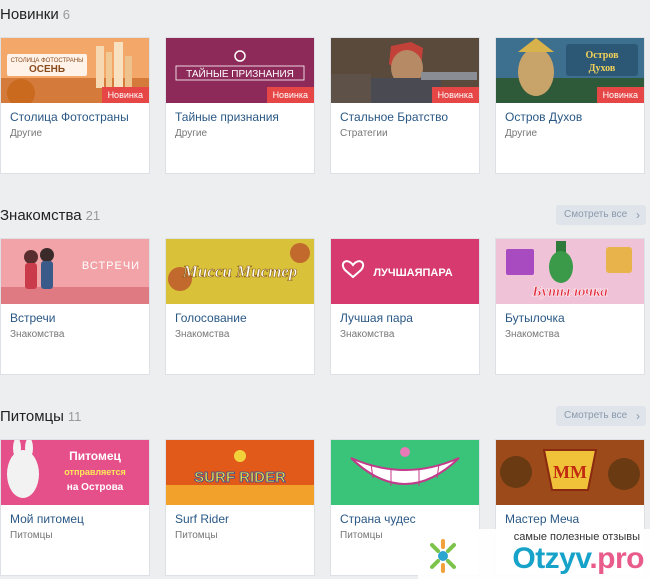  I want to click on game-title: Столица Фотостраны, so click(69, 117).